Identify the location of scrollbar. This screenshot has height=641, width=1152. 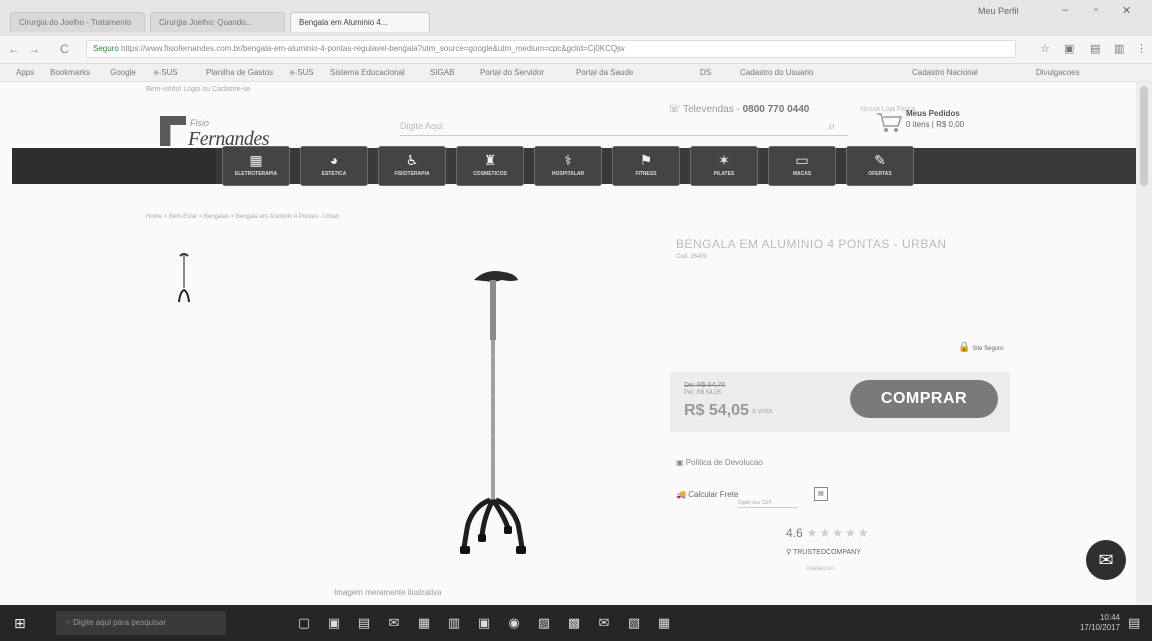
(1144, 343).